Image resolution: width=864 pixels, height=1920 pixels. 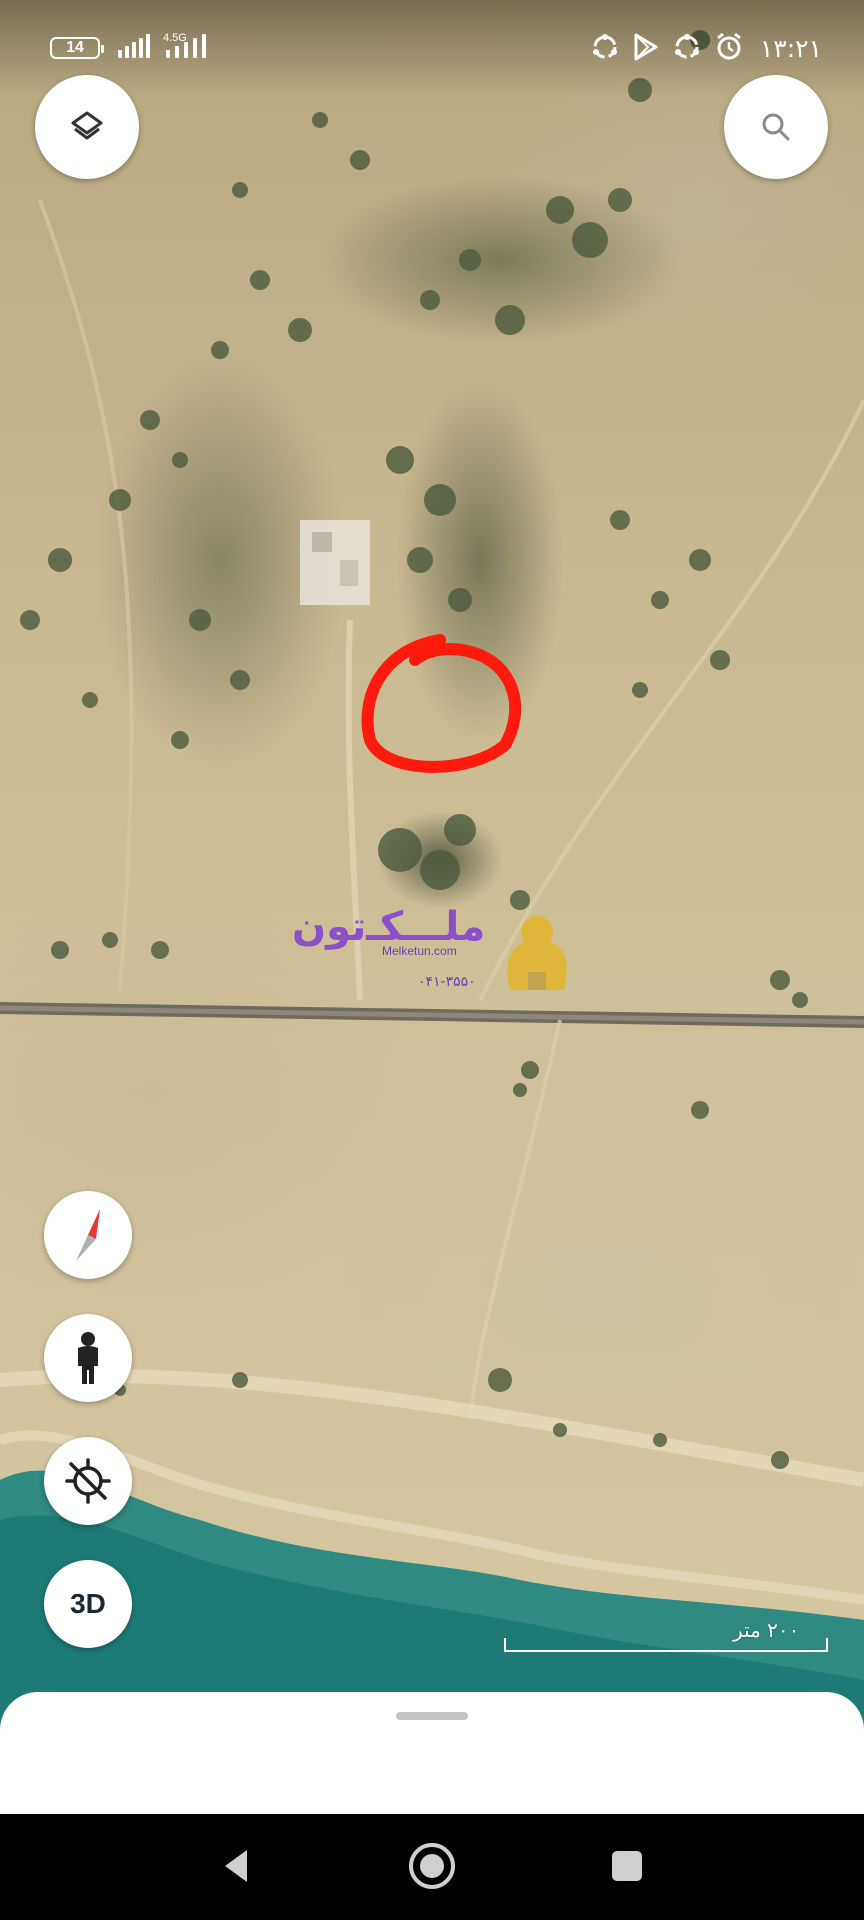 I want to click on watermark-logo-shape, so click(x=537, y=953).